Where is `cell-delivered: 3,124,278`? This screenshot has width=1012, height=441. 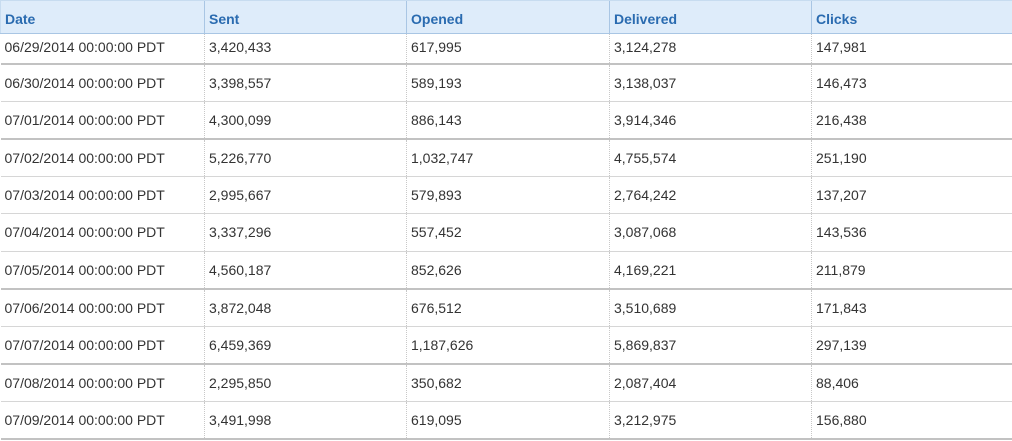
cell-delivered: 3,124,278 is located at coordinates (710, 49).